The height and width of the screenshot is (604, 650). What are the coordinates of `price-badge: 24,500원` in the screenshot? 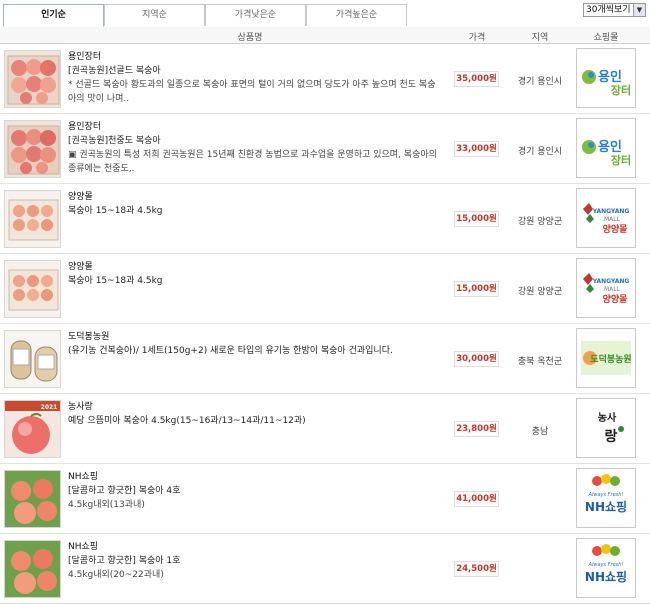 It's located at (476, 569).